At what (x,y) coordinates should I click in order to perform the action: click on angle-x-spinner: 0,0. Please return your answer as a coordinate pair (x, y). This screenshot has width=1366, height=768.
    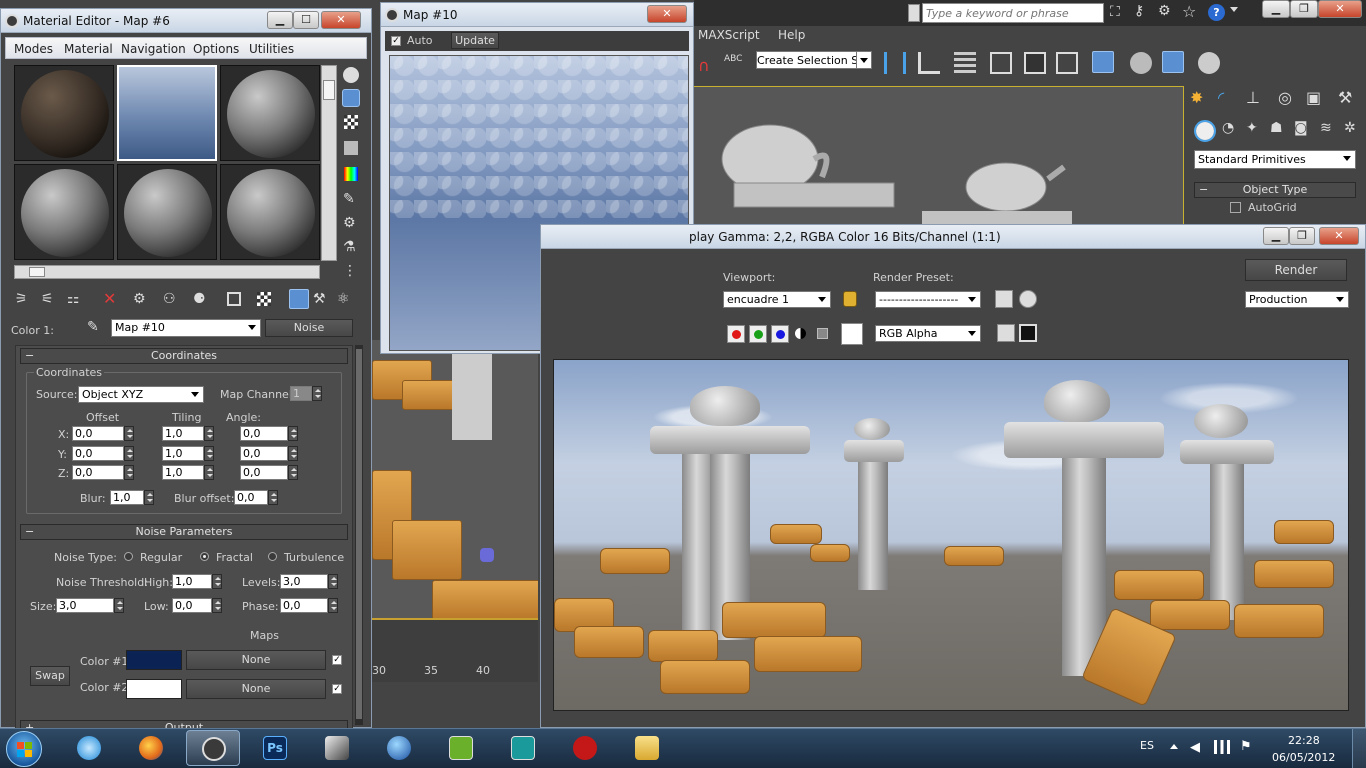
    Looking at the image, I should click on (264, 433).